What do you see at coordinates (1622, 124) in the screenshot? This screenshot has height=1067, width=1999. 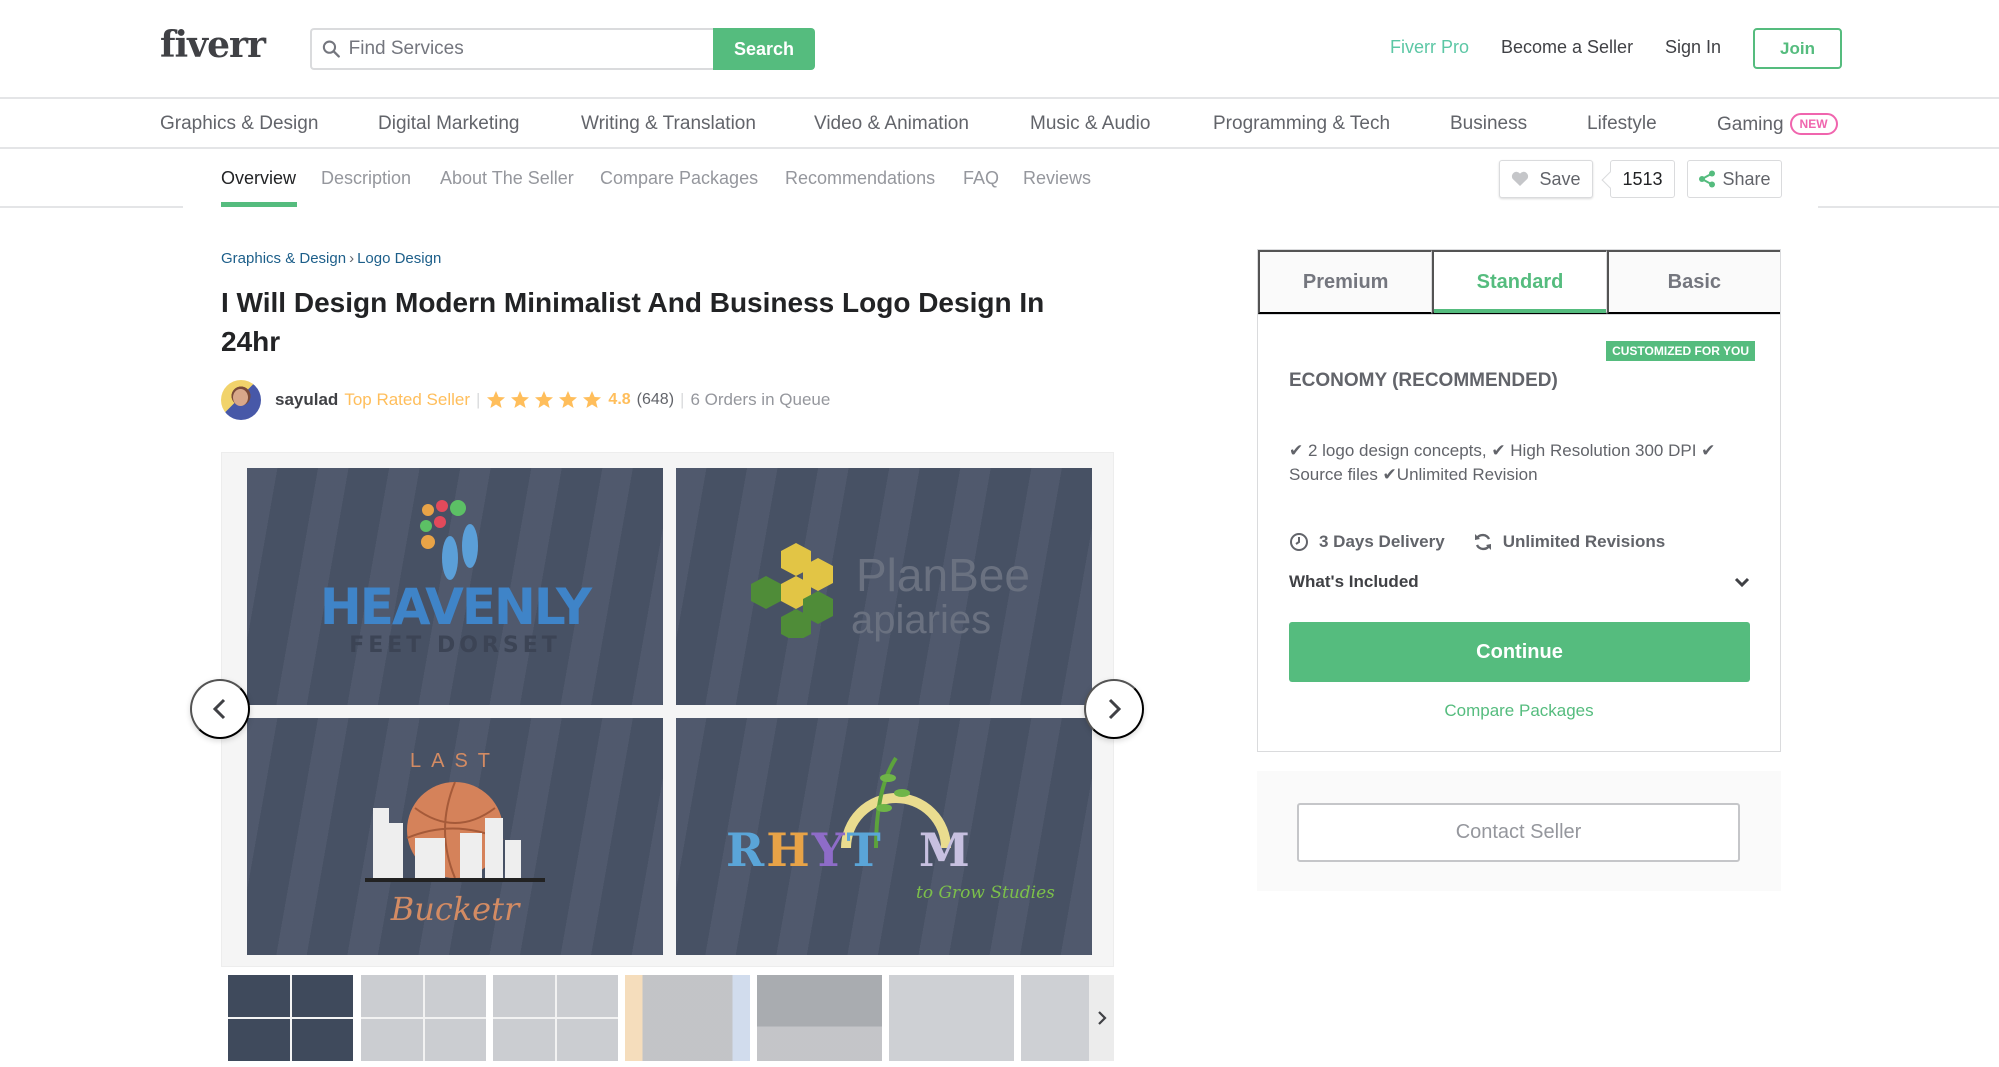 I see `category-lifestyle: Lifestyle` at bounding box center [1622, 124].